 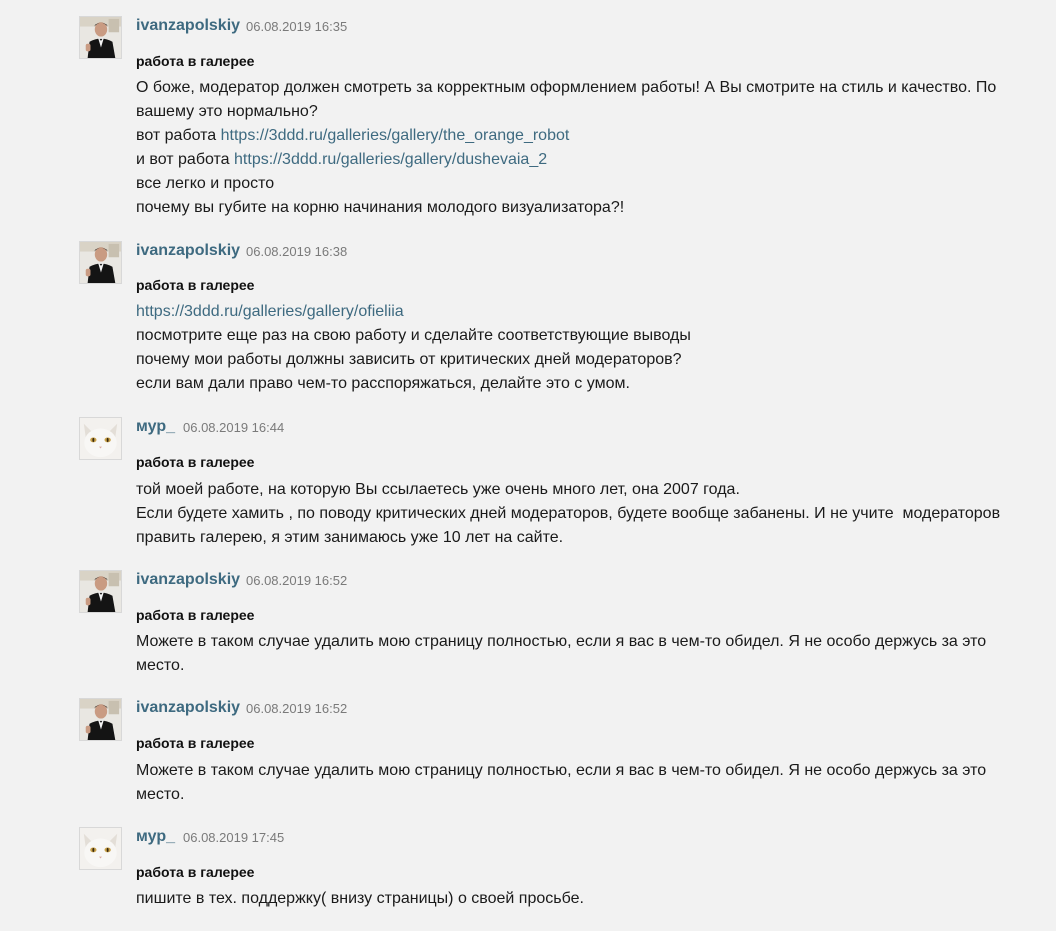 I want to click on comment-line: вашему это нормально?, so click(x=571, y=112).